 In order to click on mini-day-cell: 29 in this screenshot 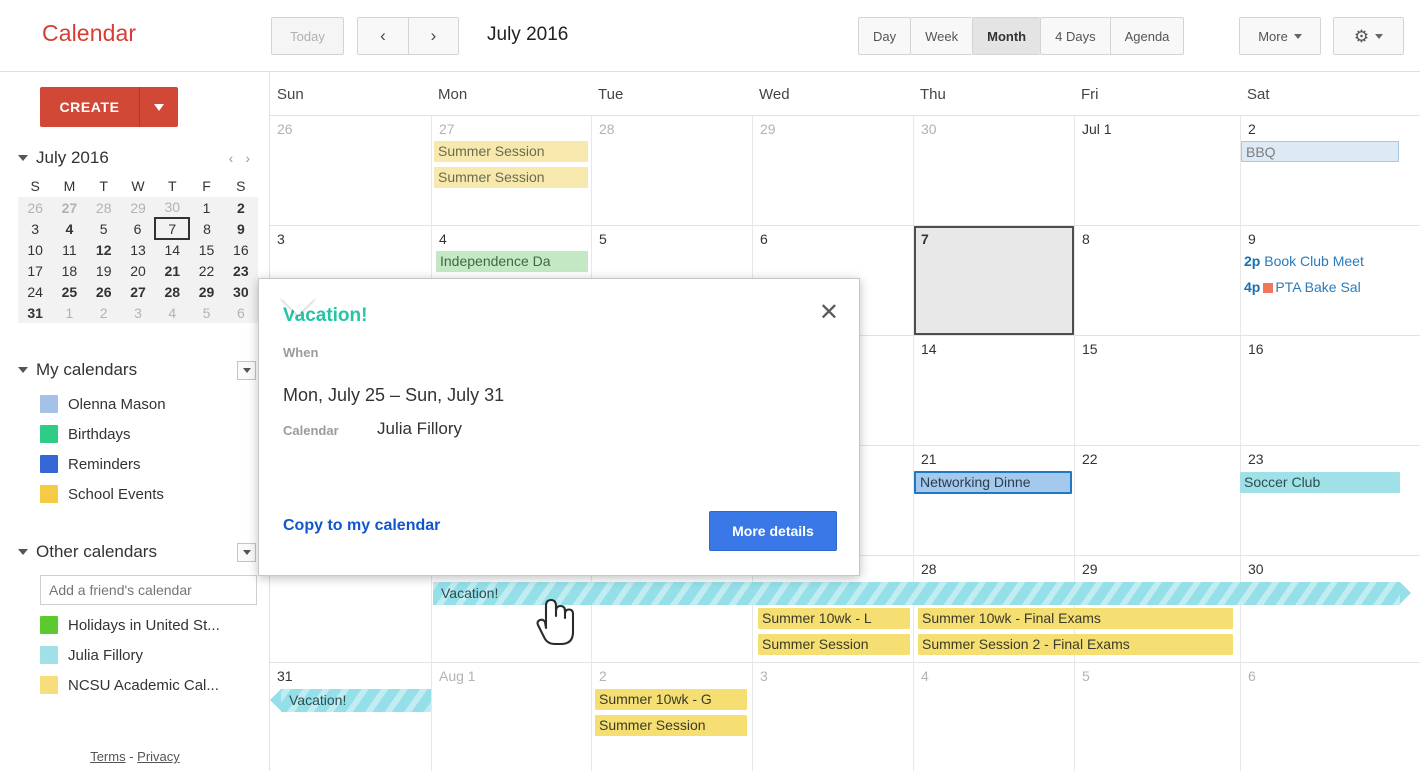, I will do `click(206, 291)`.